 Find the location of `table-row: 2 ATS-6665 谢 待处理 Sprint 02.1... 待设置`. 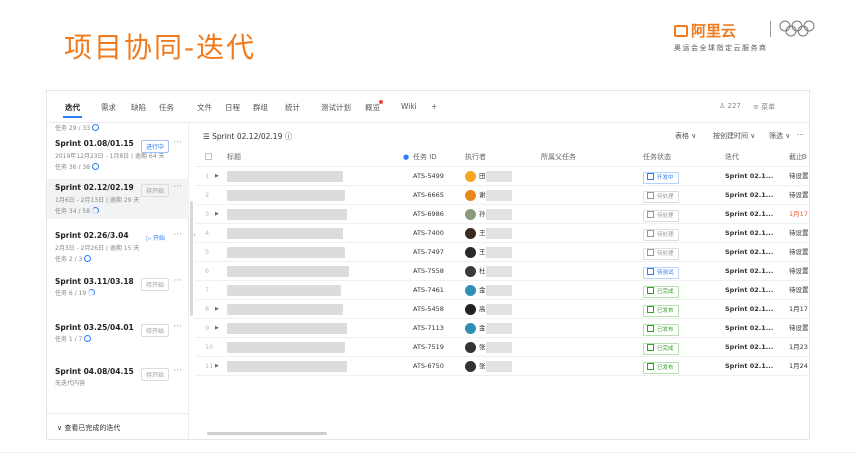

table-row: 2 ATS-6665 谢 待处理 Sprint 02.1... 待设置 is located at coordinates (502, 195).